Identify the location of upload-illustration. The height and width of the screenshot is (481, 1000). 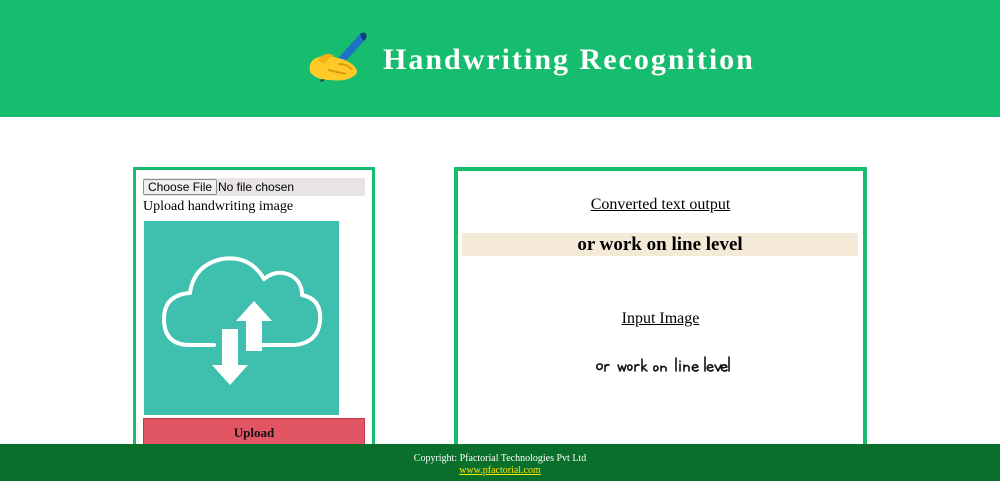
(241, 318).